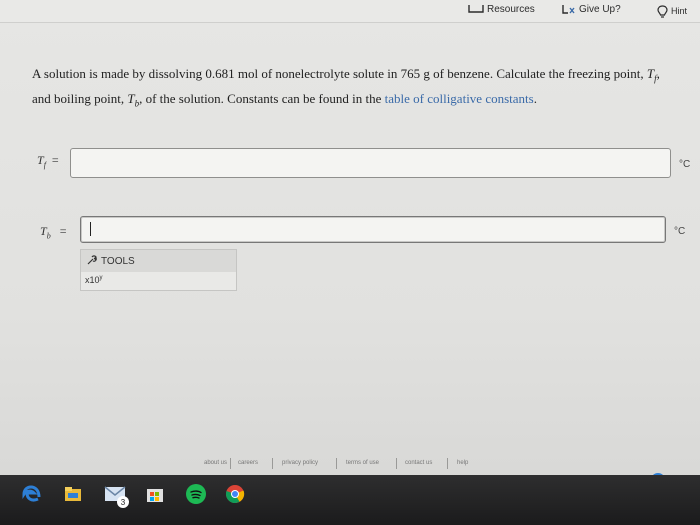 The width and height of the screenshot is (700, 525). Describe the element at coordinates (680, 231) in the screenshot. I see `tb-unit: °C` at that location.